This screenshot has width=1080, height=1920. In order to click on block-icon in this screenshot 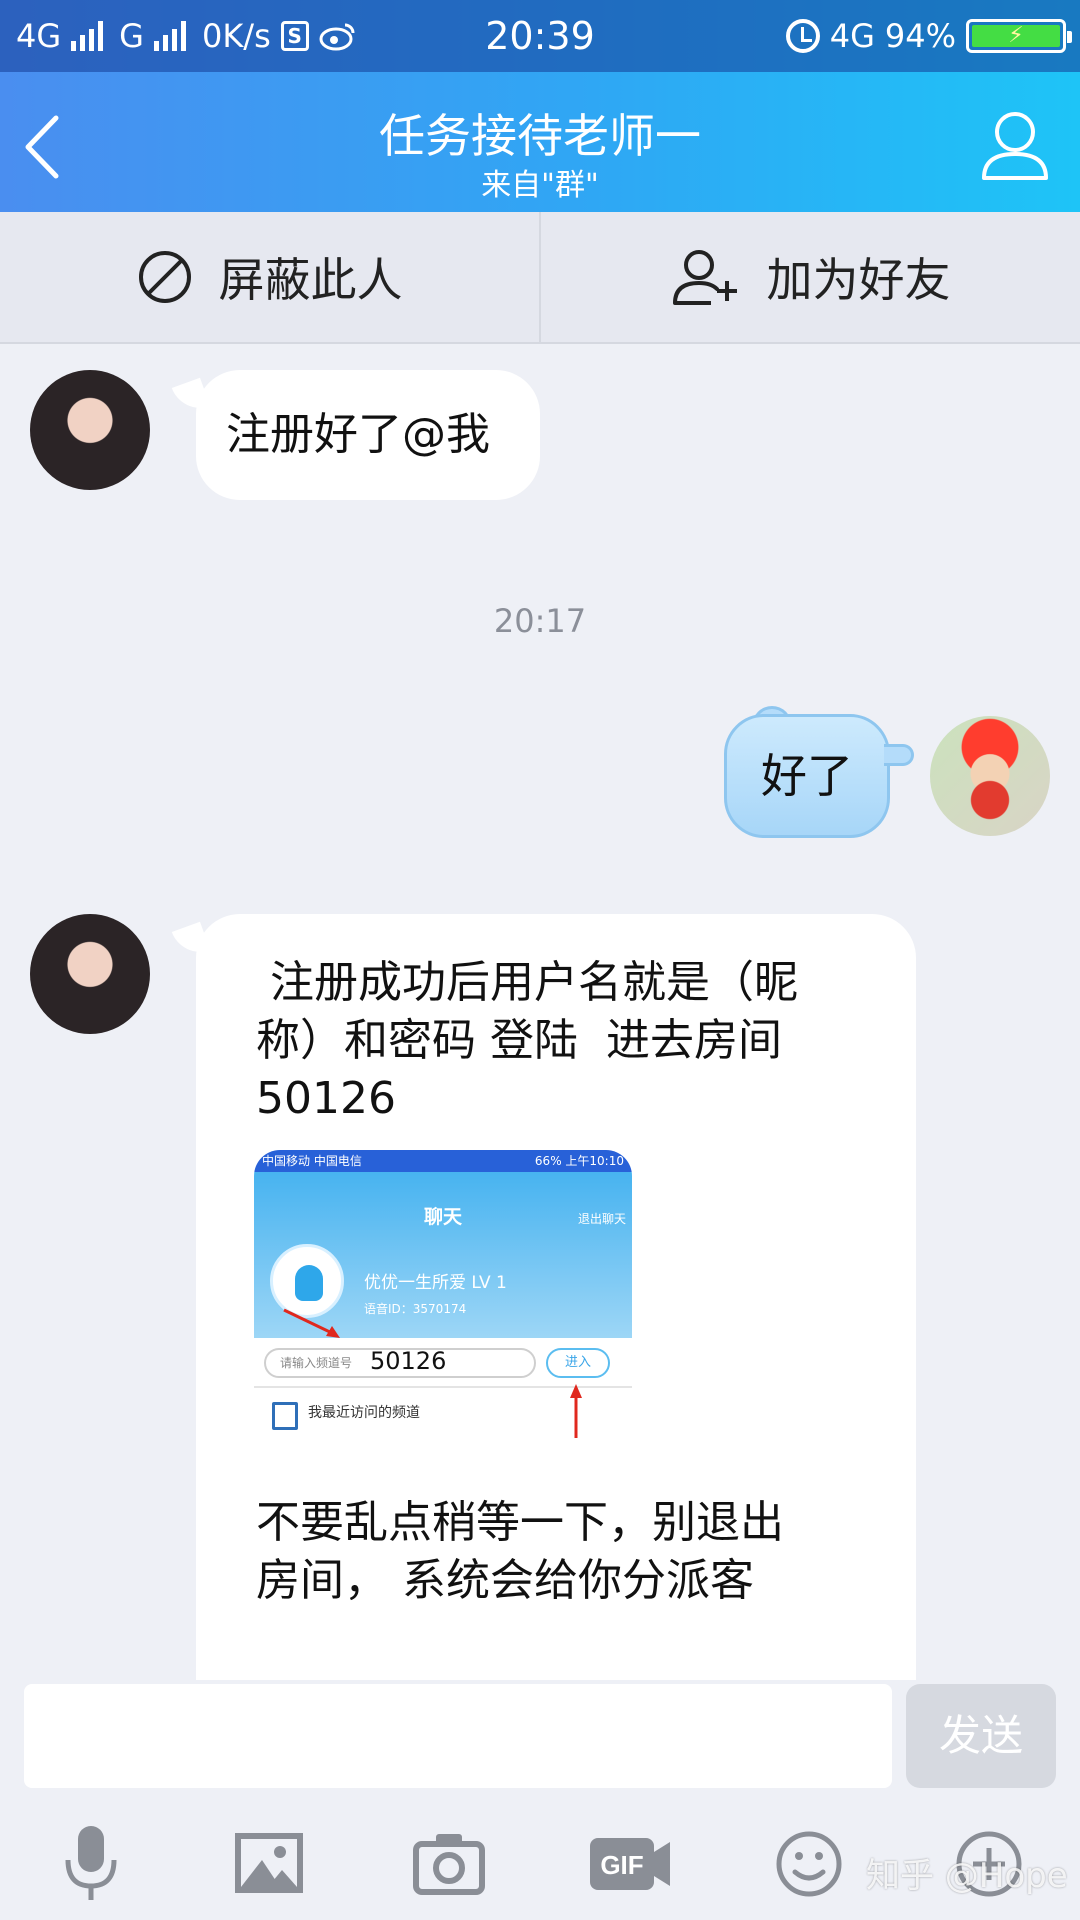, I will do `click(164, 277)`.